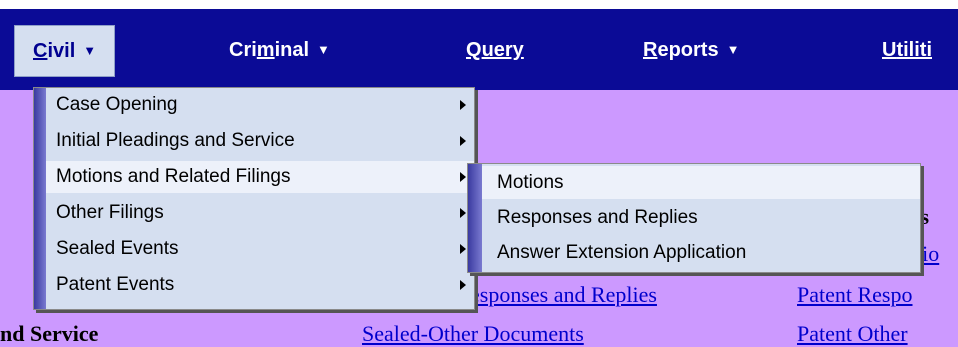 The image size is (958, 347). What do you see at coordinates (855, 295) in the screenshot?
I see `patent-responses-link: Patent Respo` at bounding box center [855, 295].